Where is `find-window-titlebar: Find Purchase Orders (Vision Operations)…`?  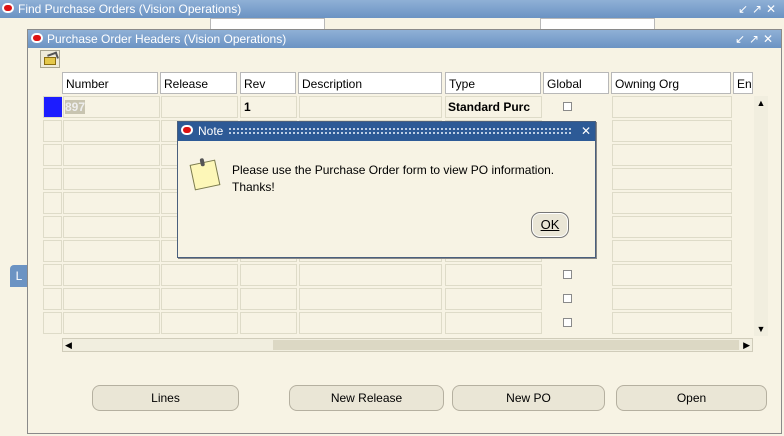
find-window-titlebar: Find Purchase Orders (Vision Operations)… is located at coordinates (392, 9).